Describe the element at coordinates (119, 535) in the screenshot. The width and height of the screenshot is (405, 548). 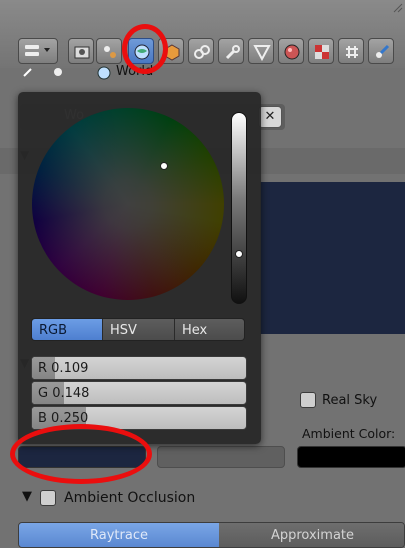
I see `tab-raytrace: Raytrace` at that location.